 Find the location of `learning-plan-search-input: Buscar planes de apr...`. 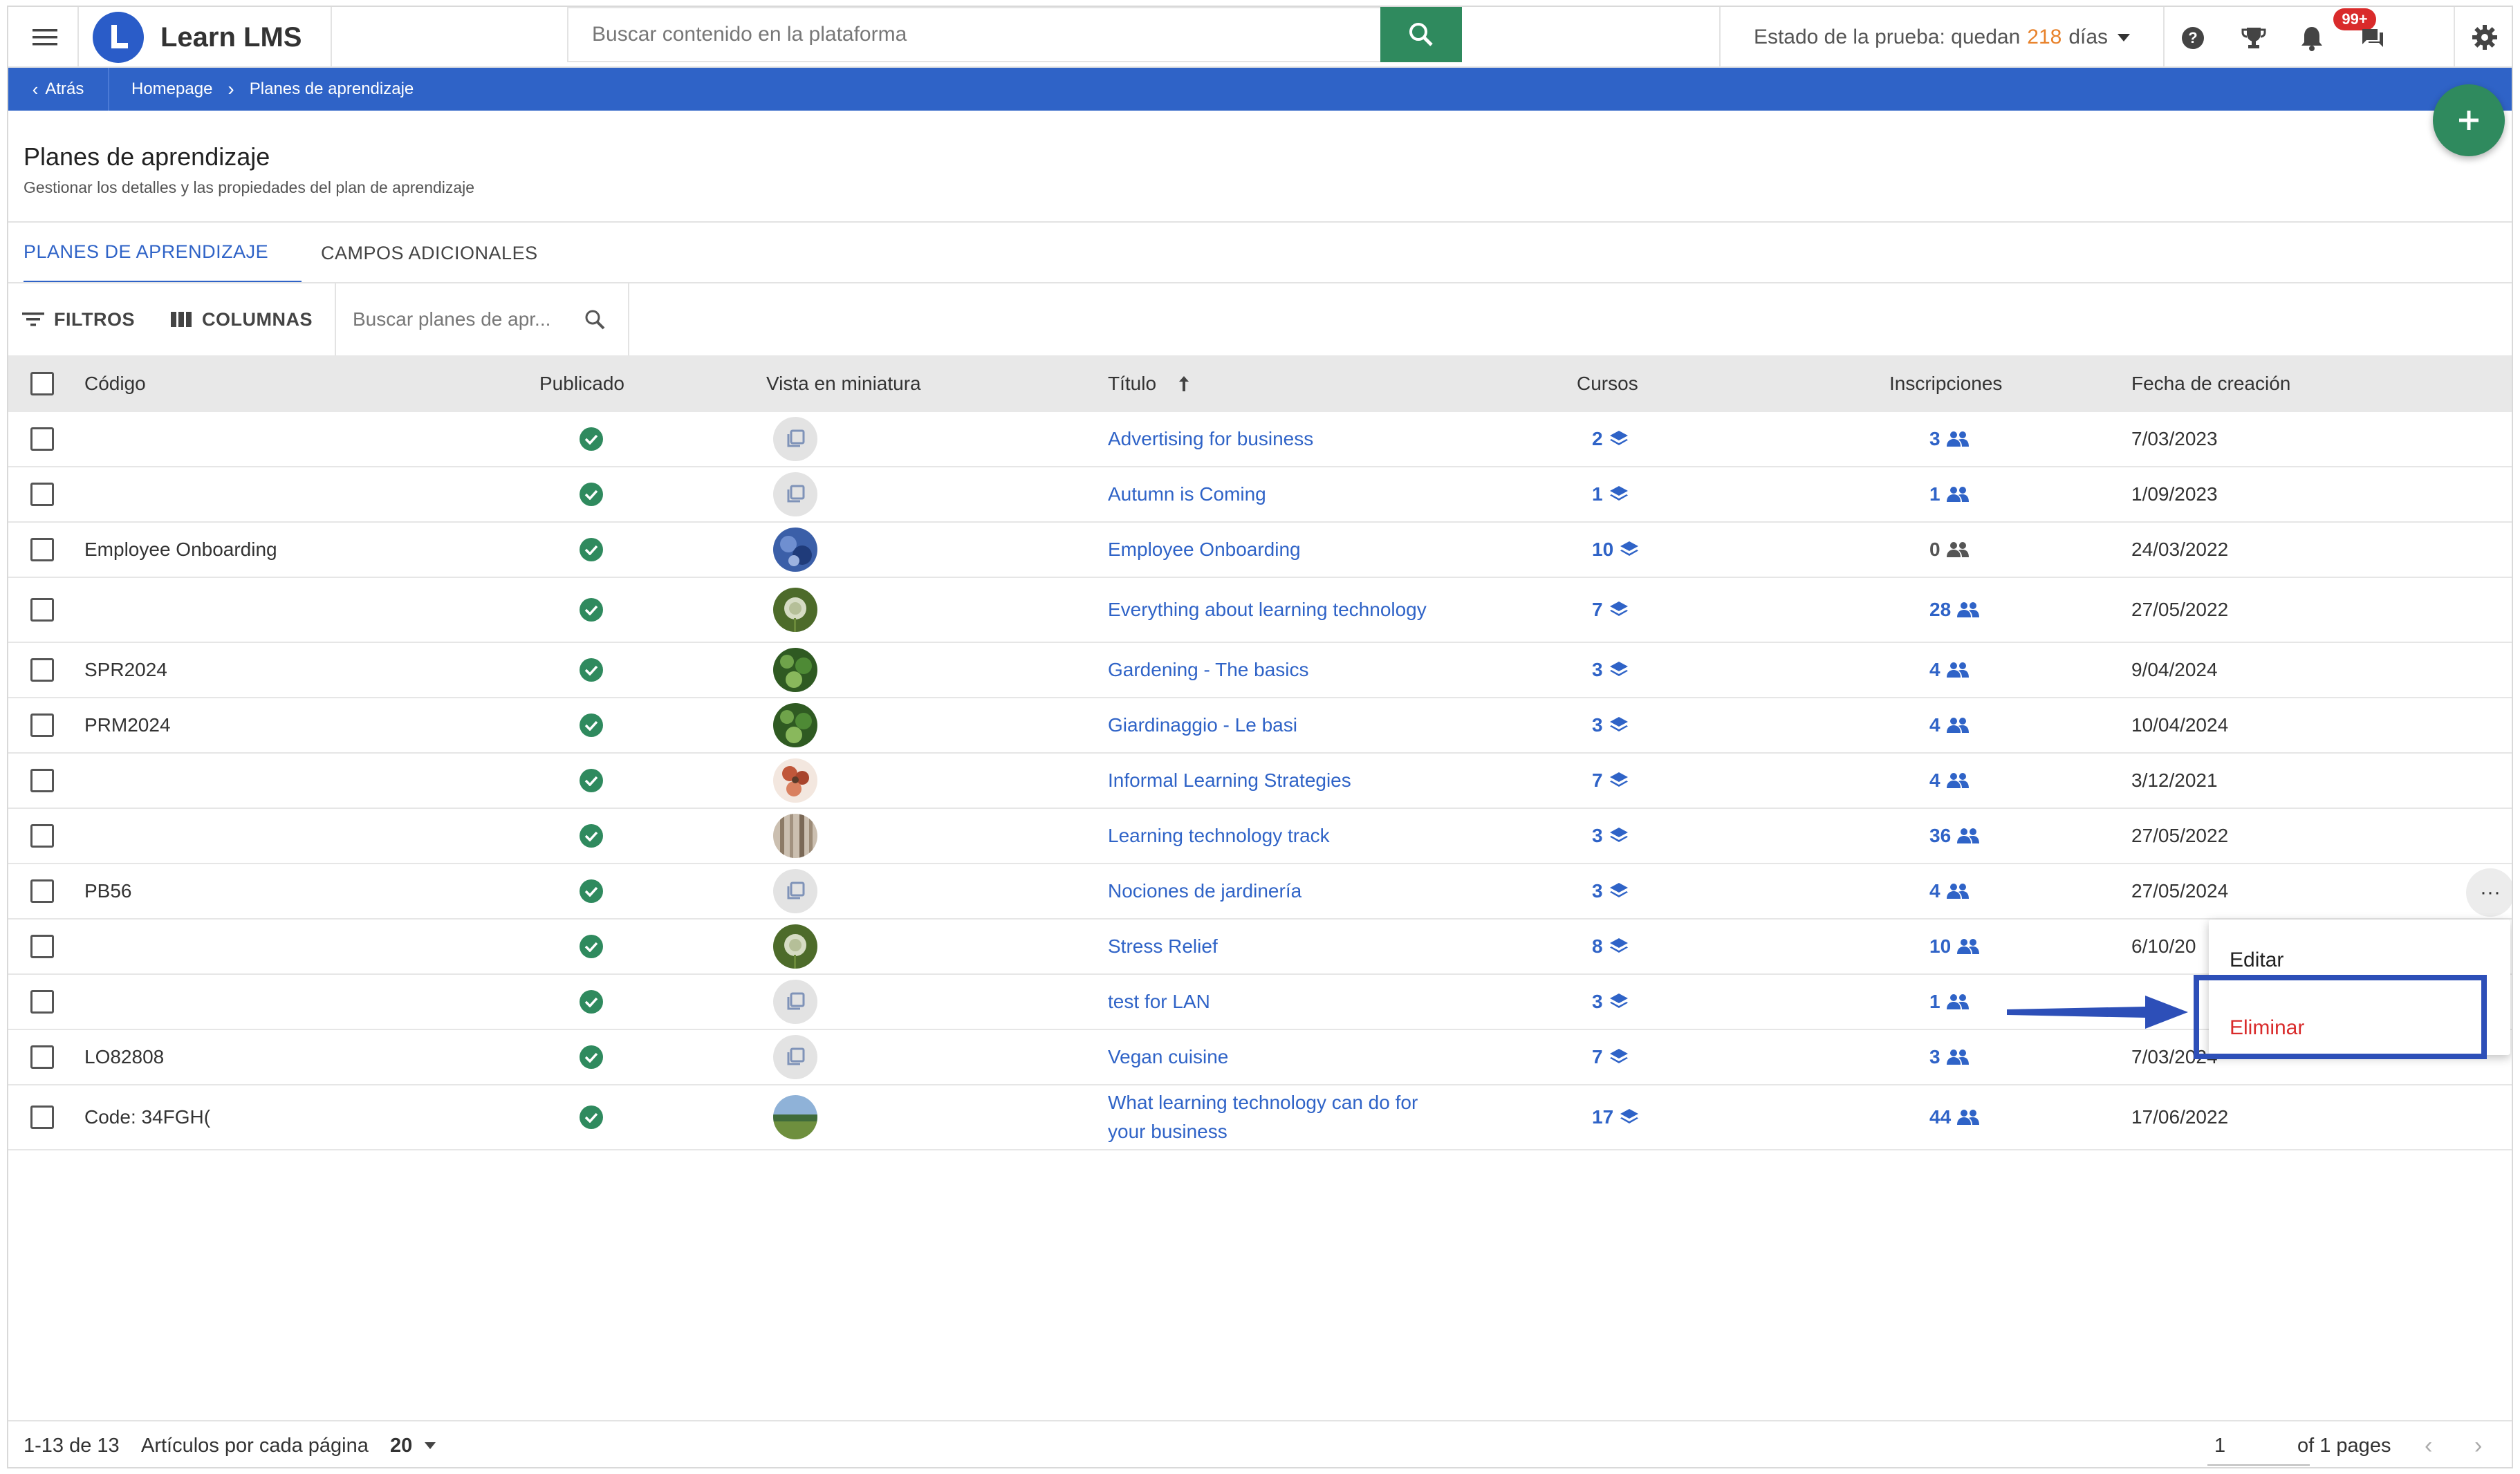

learning-plan-search-input: Buscar planes de apr... is located at coordinates (482, 319).